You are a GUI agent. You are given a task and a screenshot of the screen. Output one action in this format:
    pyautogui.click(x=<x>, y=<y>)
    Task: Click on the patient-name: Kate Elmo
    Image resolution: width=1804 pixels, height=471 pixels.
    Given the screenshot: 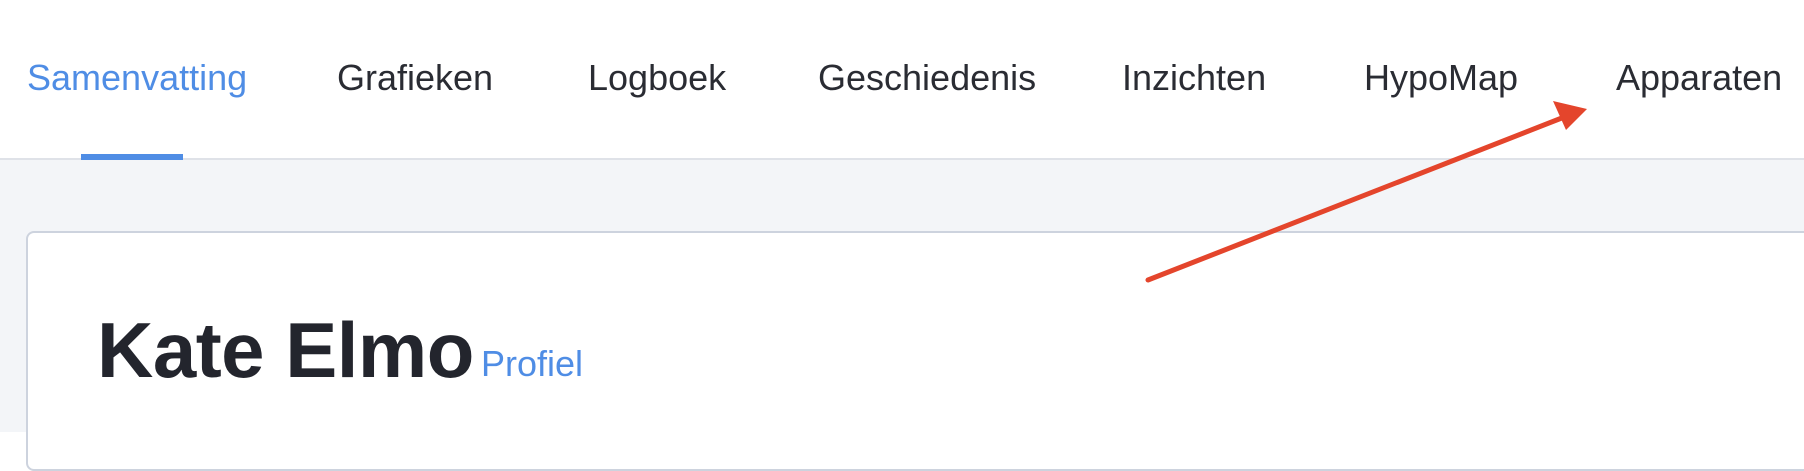 What is the action you would take?
    pyautogui.click(x=285, y=350)
    